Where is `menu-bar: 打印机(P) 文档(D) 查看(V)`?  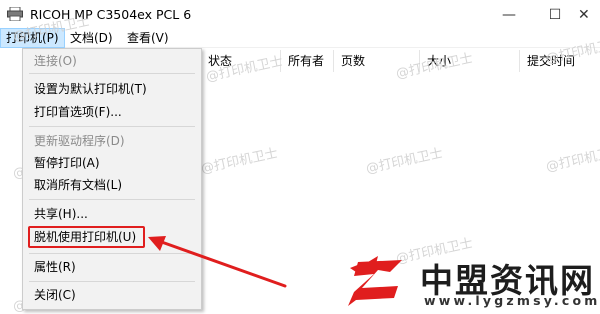
menu-bar: 打印机(P) 文档(D) 查看(V) is located at coordinates (300, 38).